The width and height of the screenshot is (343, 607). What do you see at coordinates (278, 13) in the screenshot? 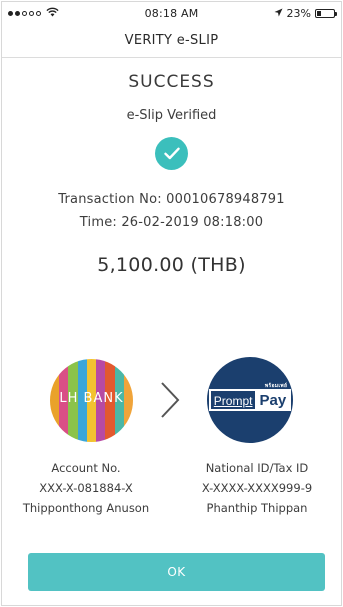
I see `location-arrow-icon` at bounding box center [278, 13].